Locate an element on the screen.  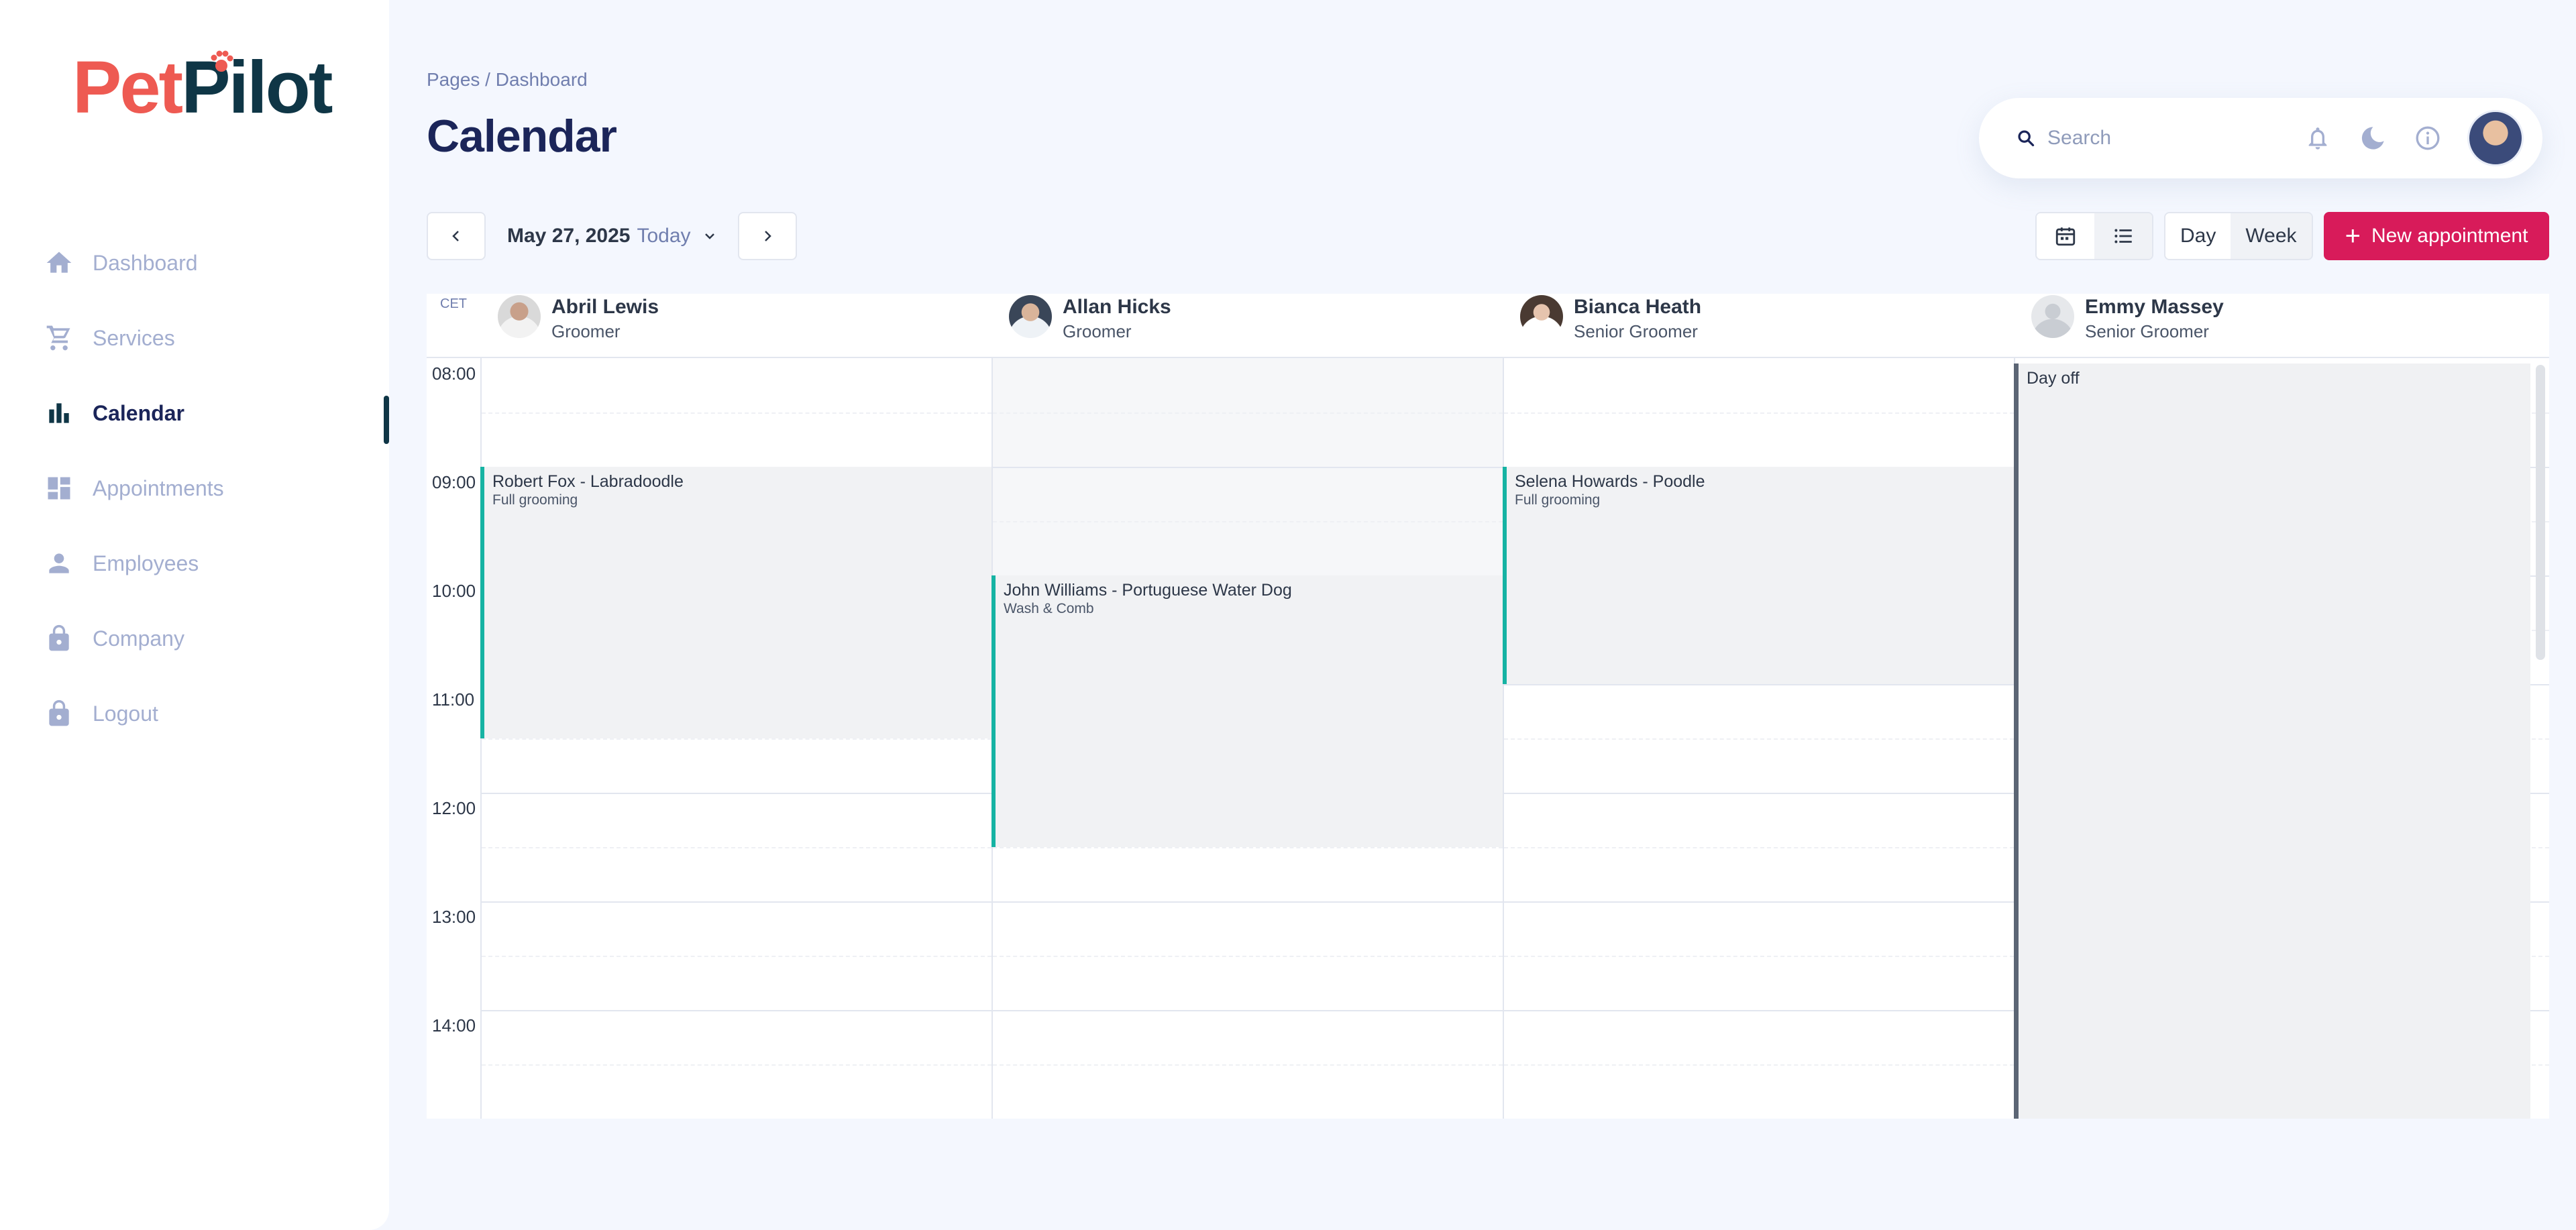
logo-text-pilot: Pilot is located at coordinates (257, 87).